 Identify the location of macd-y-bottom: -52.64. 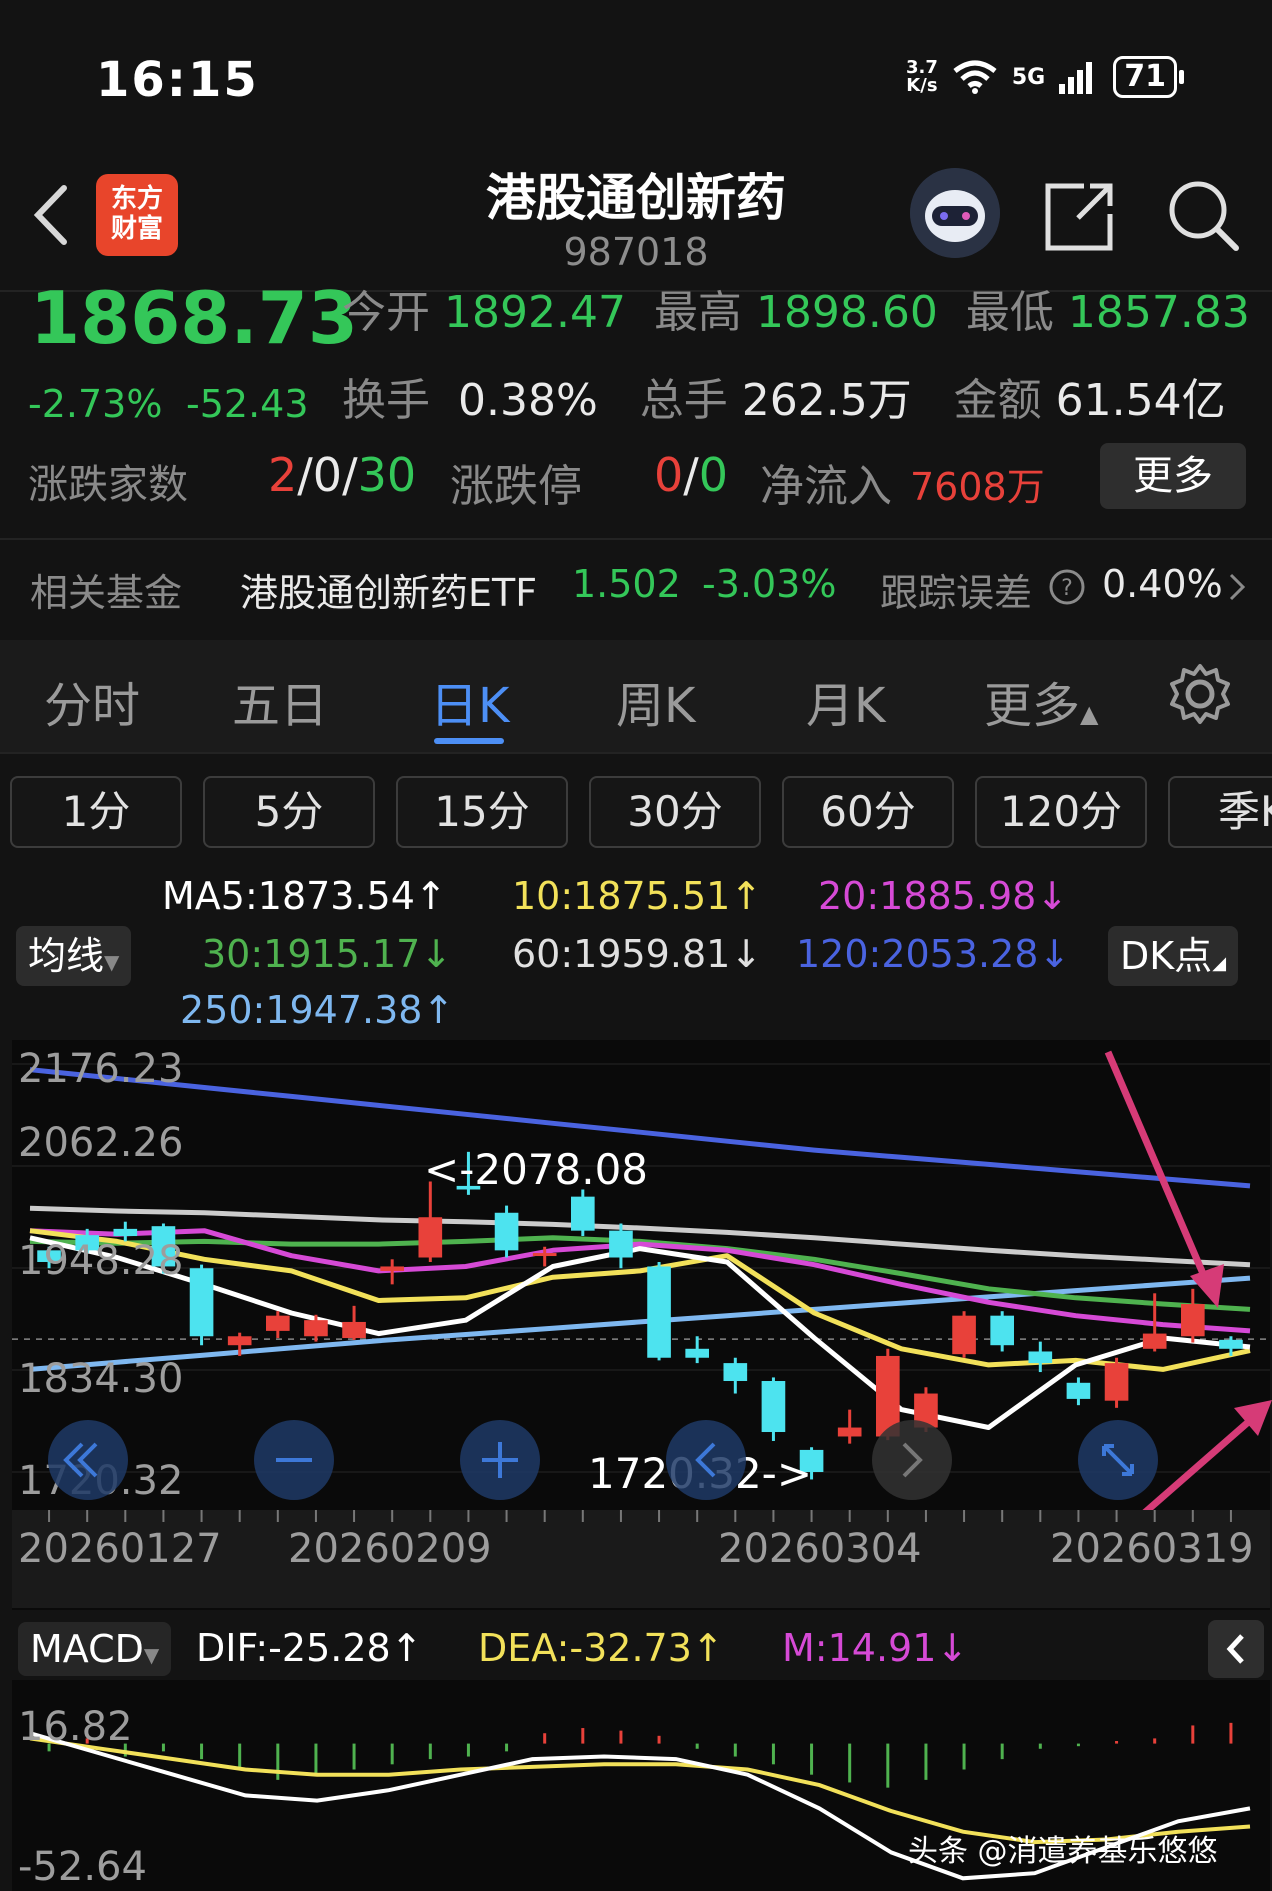
(82, 1867).